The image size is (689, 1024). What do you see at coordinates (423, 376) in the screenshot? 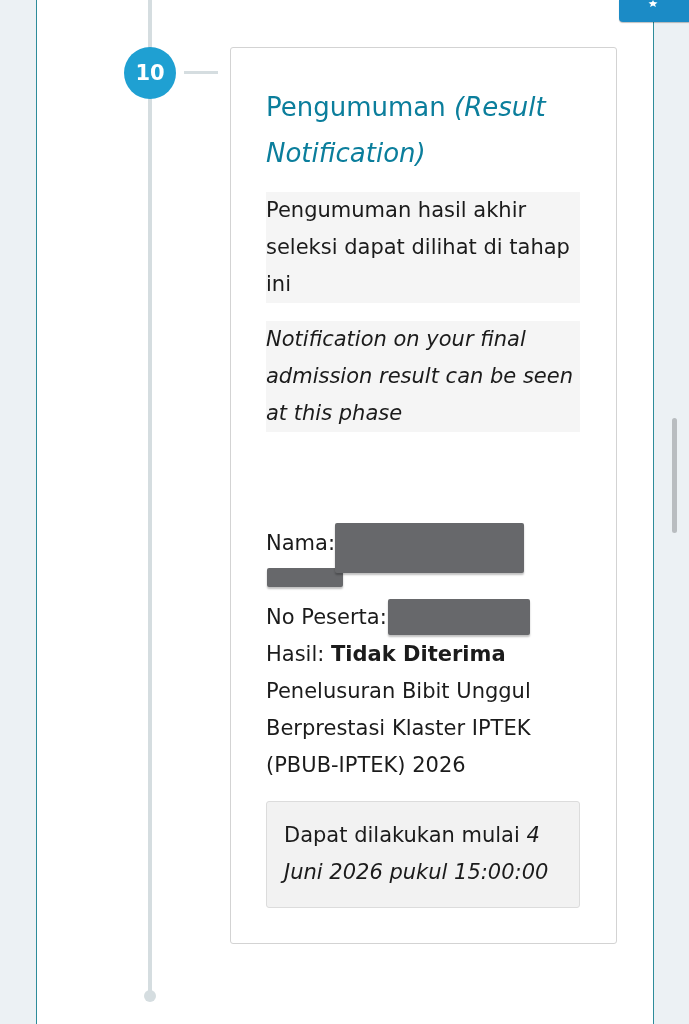
I see `step-description-translation: Notification on your final admission result can be seen at this phase` at bounding box center [423, 376].